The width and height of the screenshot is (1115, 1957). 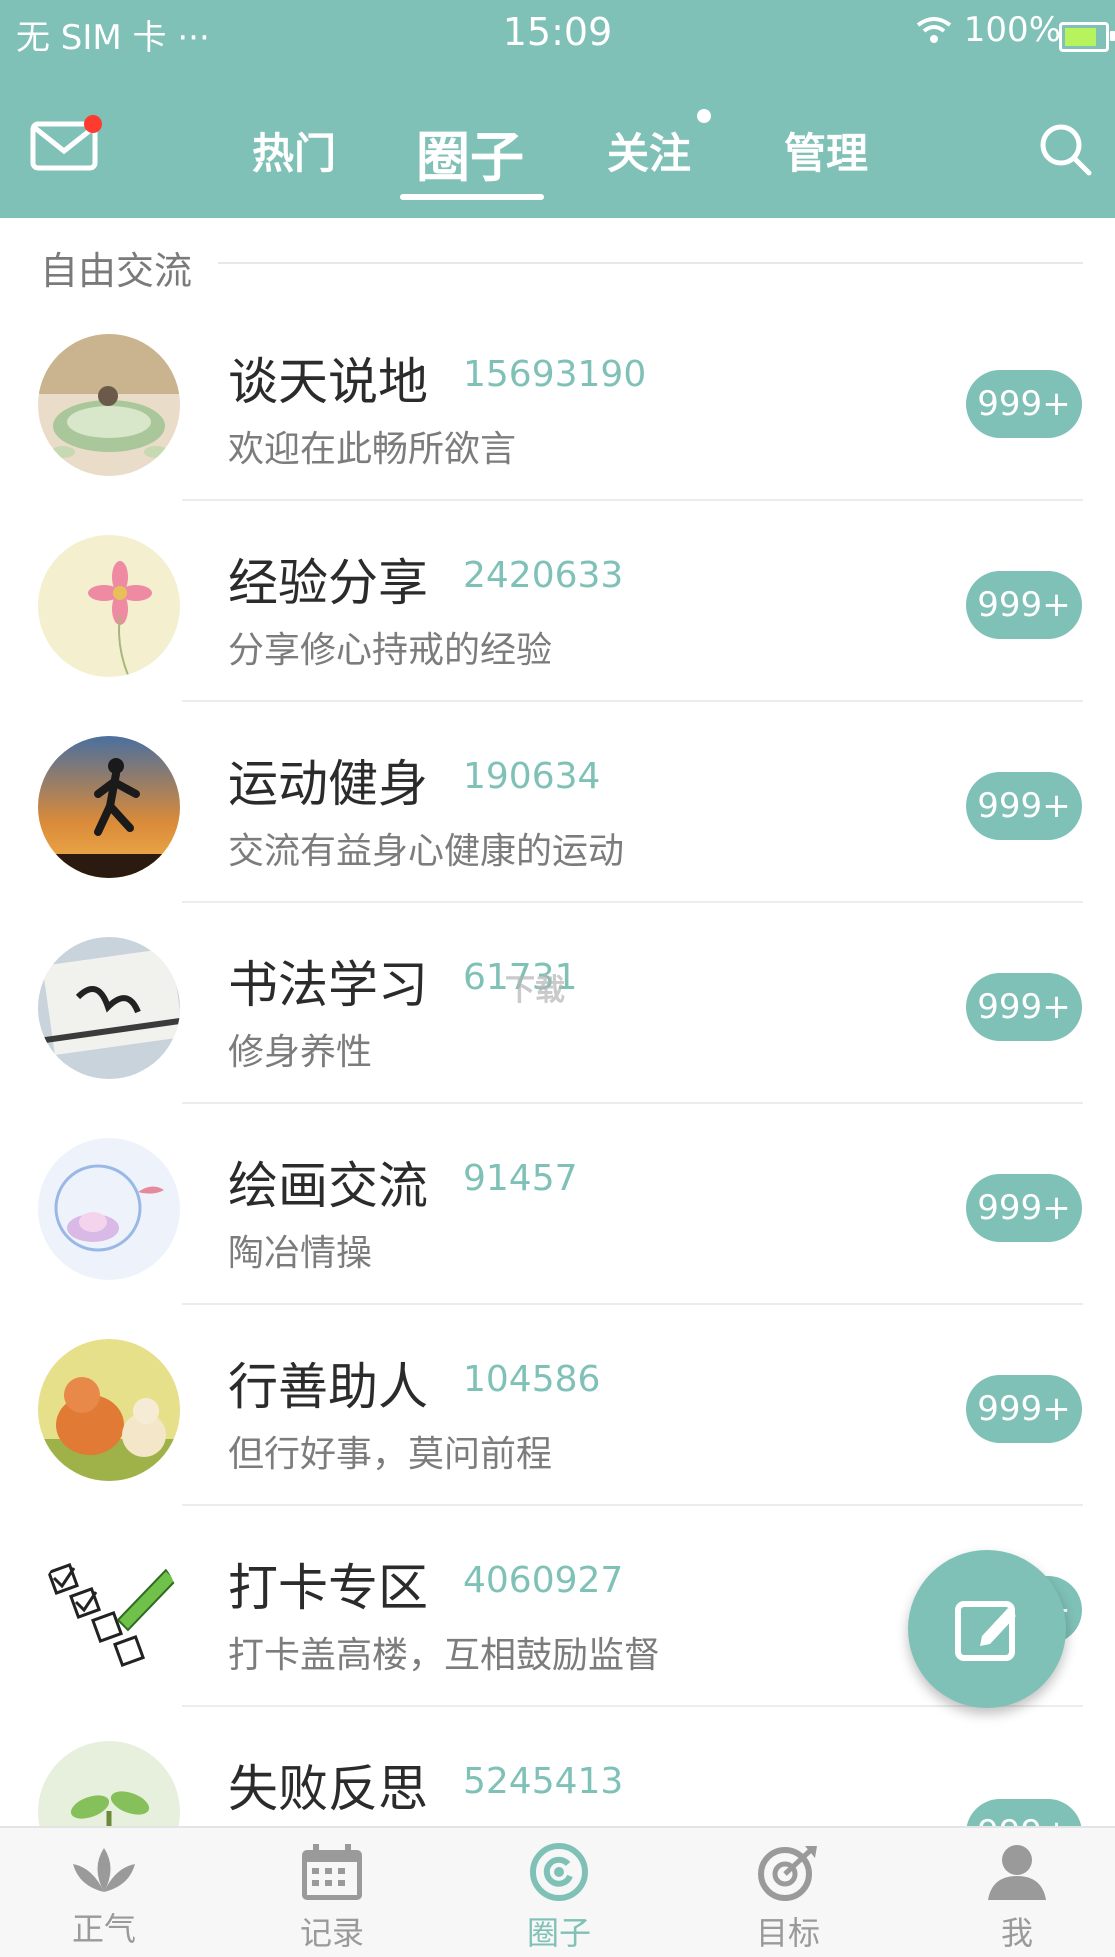 I want to click on tab-records: 记录, so click(x=332, y=1898).